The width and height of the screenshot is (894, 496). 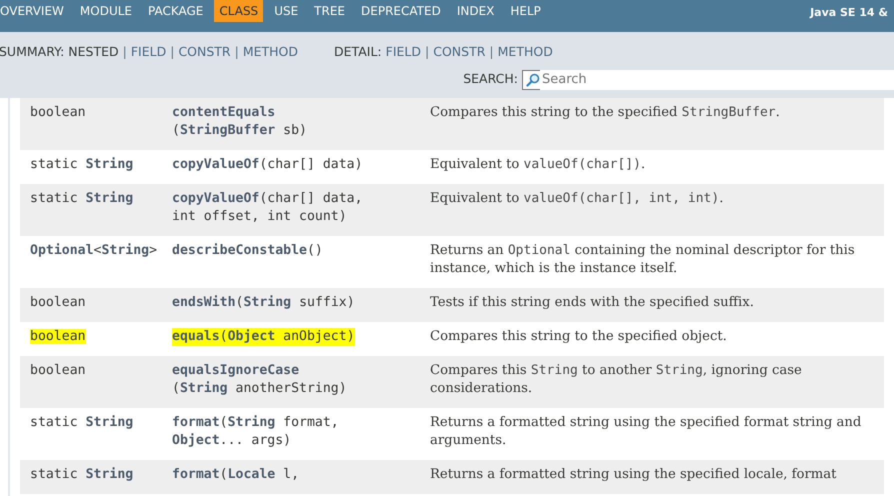 I want to click on method-signature: copyValueOf(char[] data), so click(x=267, y=165).